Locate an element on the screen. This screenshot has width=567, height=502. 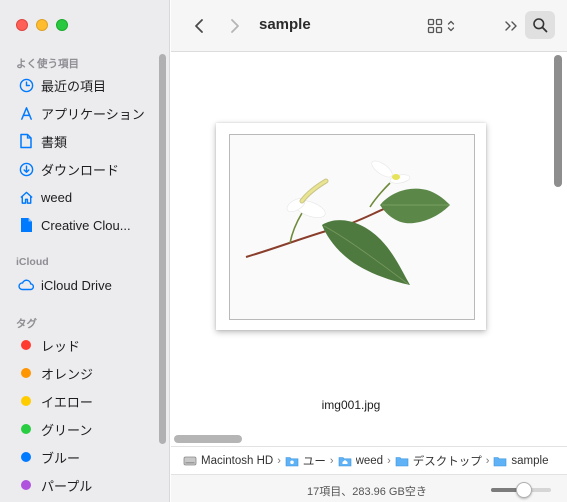
search-icon is located at coordinates (540, 25).